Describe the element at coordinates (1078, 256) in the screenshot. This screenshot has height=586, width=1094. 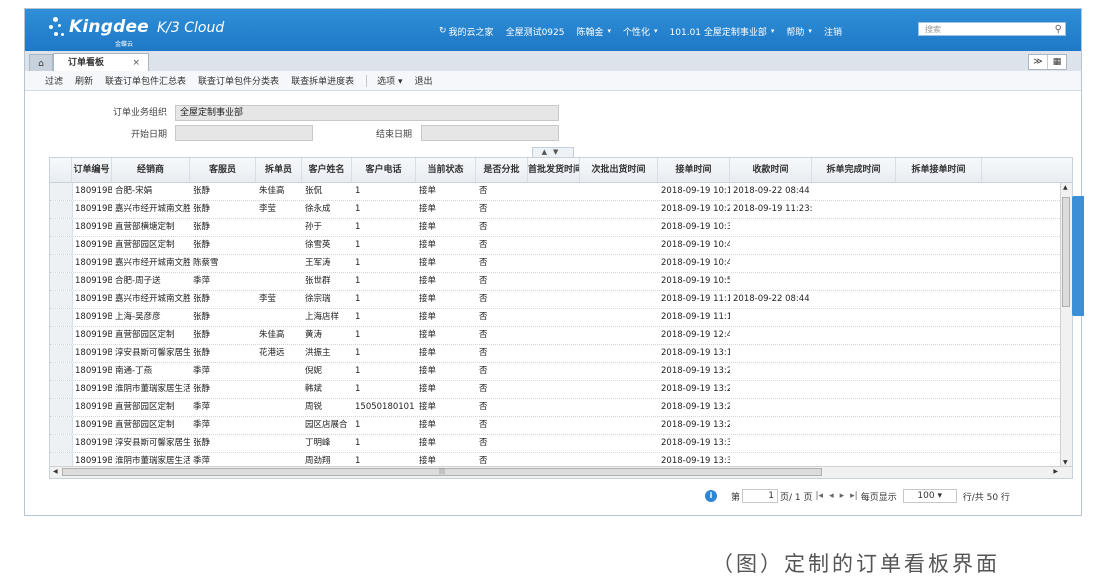
I see `side-panel-tab` at that location.